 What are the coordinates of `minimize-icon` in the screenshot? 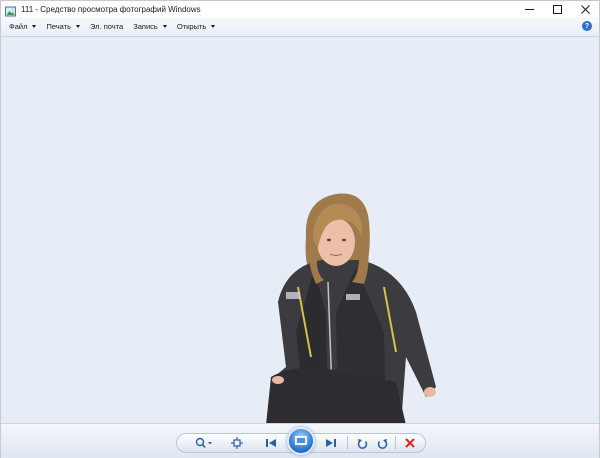 It's located at (529, 9).